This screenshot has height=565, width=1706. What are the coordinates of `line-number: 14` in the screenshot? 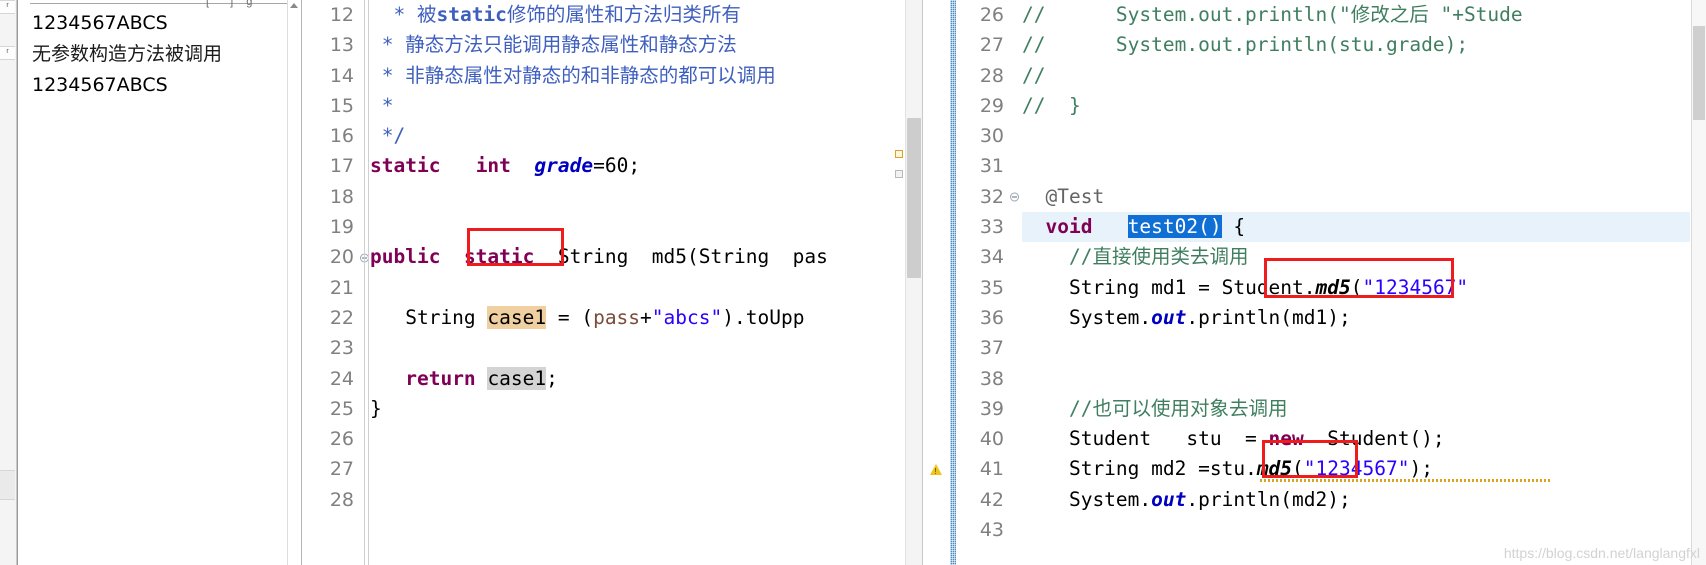 It's located at (341, 75).